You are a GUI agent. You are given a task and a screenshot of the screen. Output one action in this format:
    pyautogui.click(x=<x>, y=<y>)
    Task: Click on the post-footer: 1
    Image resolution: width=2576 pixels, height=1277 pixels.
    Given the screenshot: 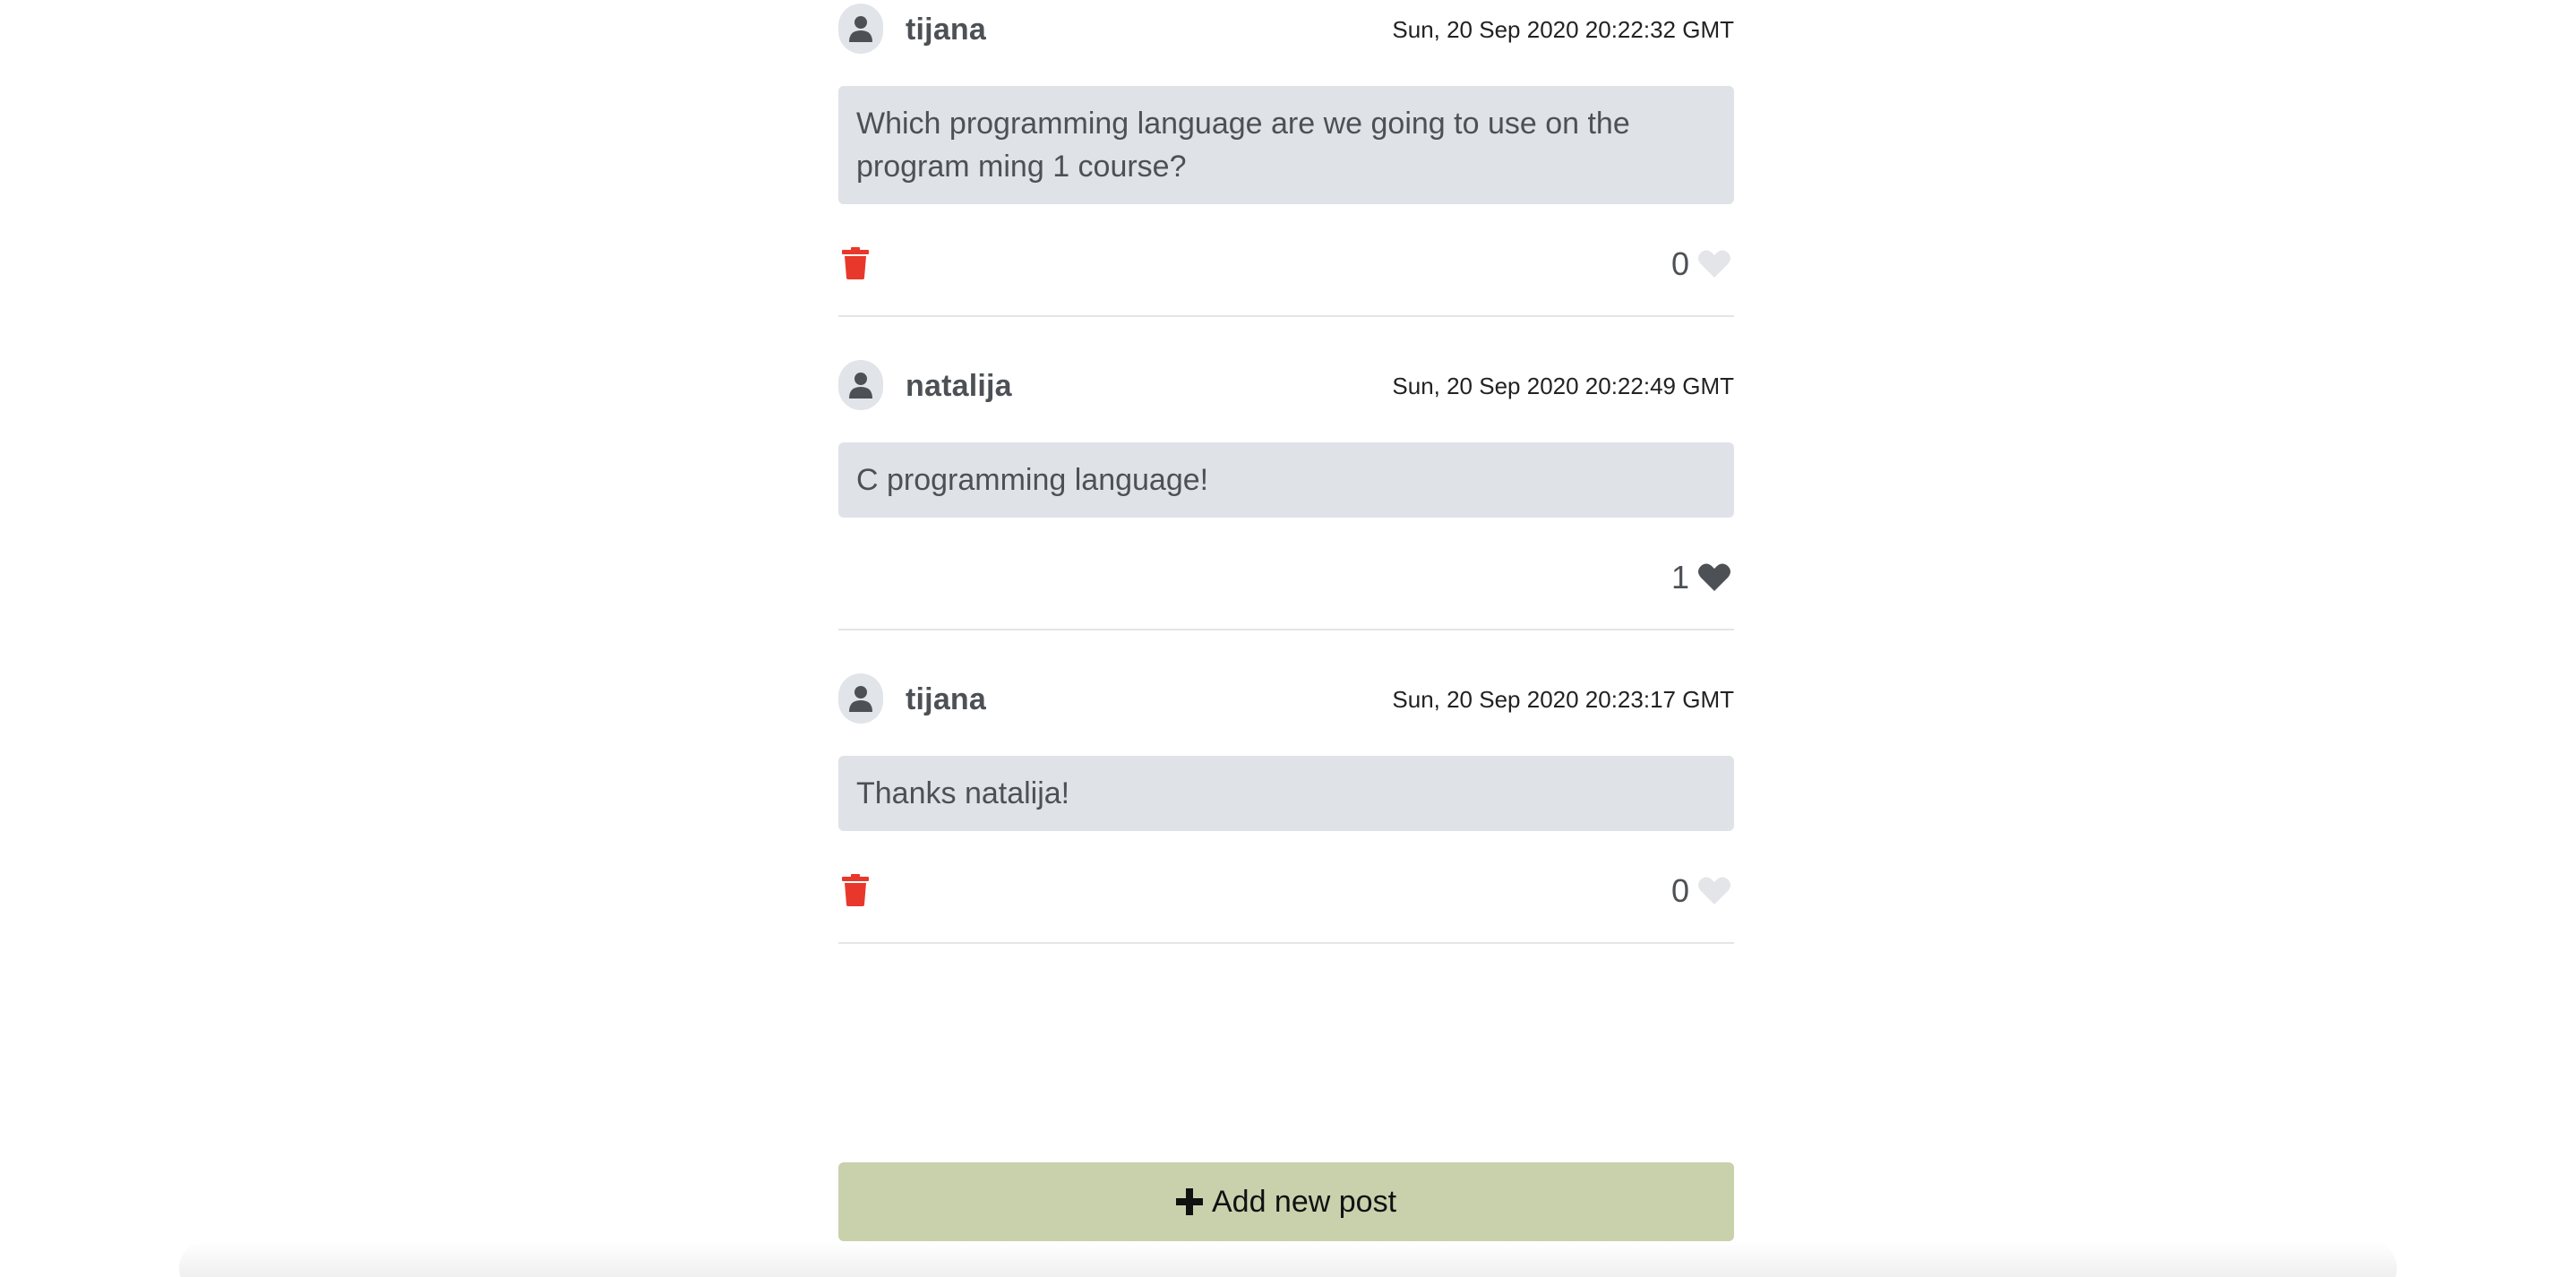 What is the action you would take?
    pyautogui.click(x=1286, y=577)
    